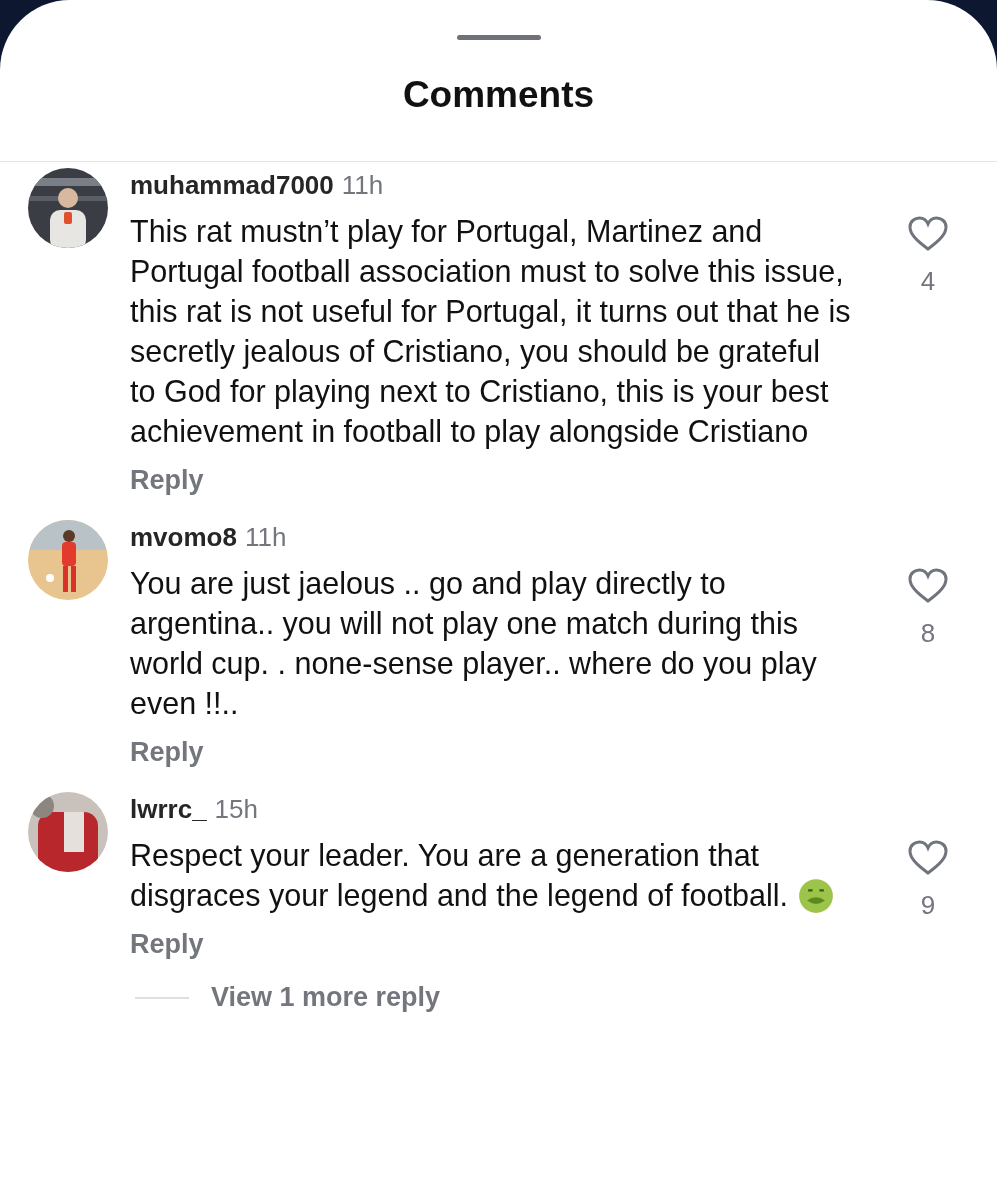  I want to click on drag-handle, so click(498, 37).